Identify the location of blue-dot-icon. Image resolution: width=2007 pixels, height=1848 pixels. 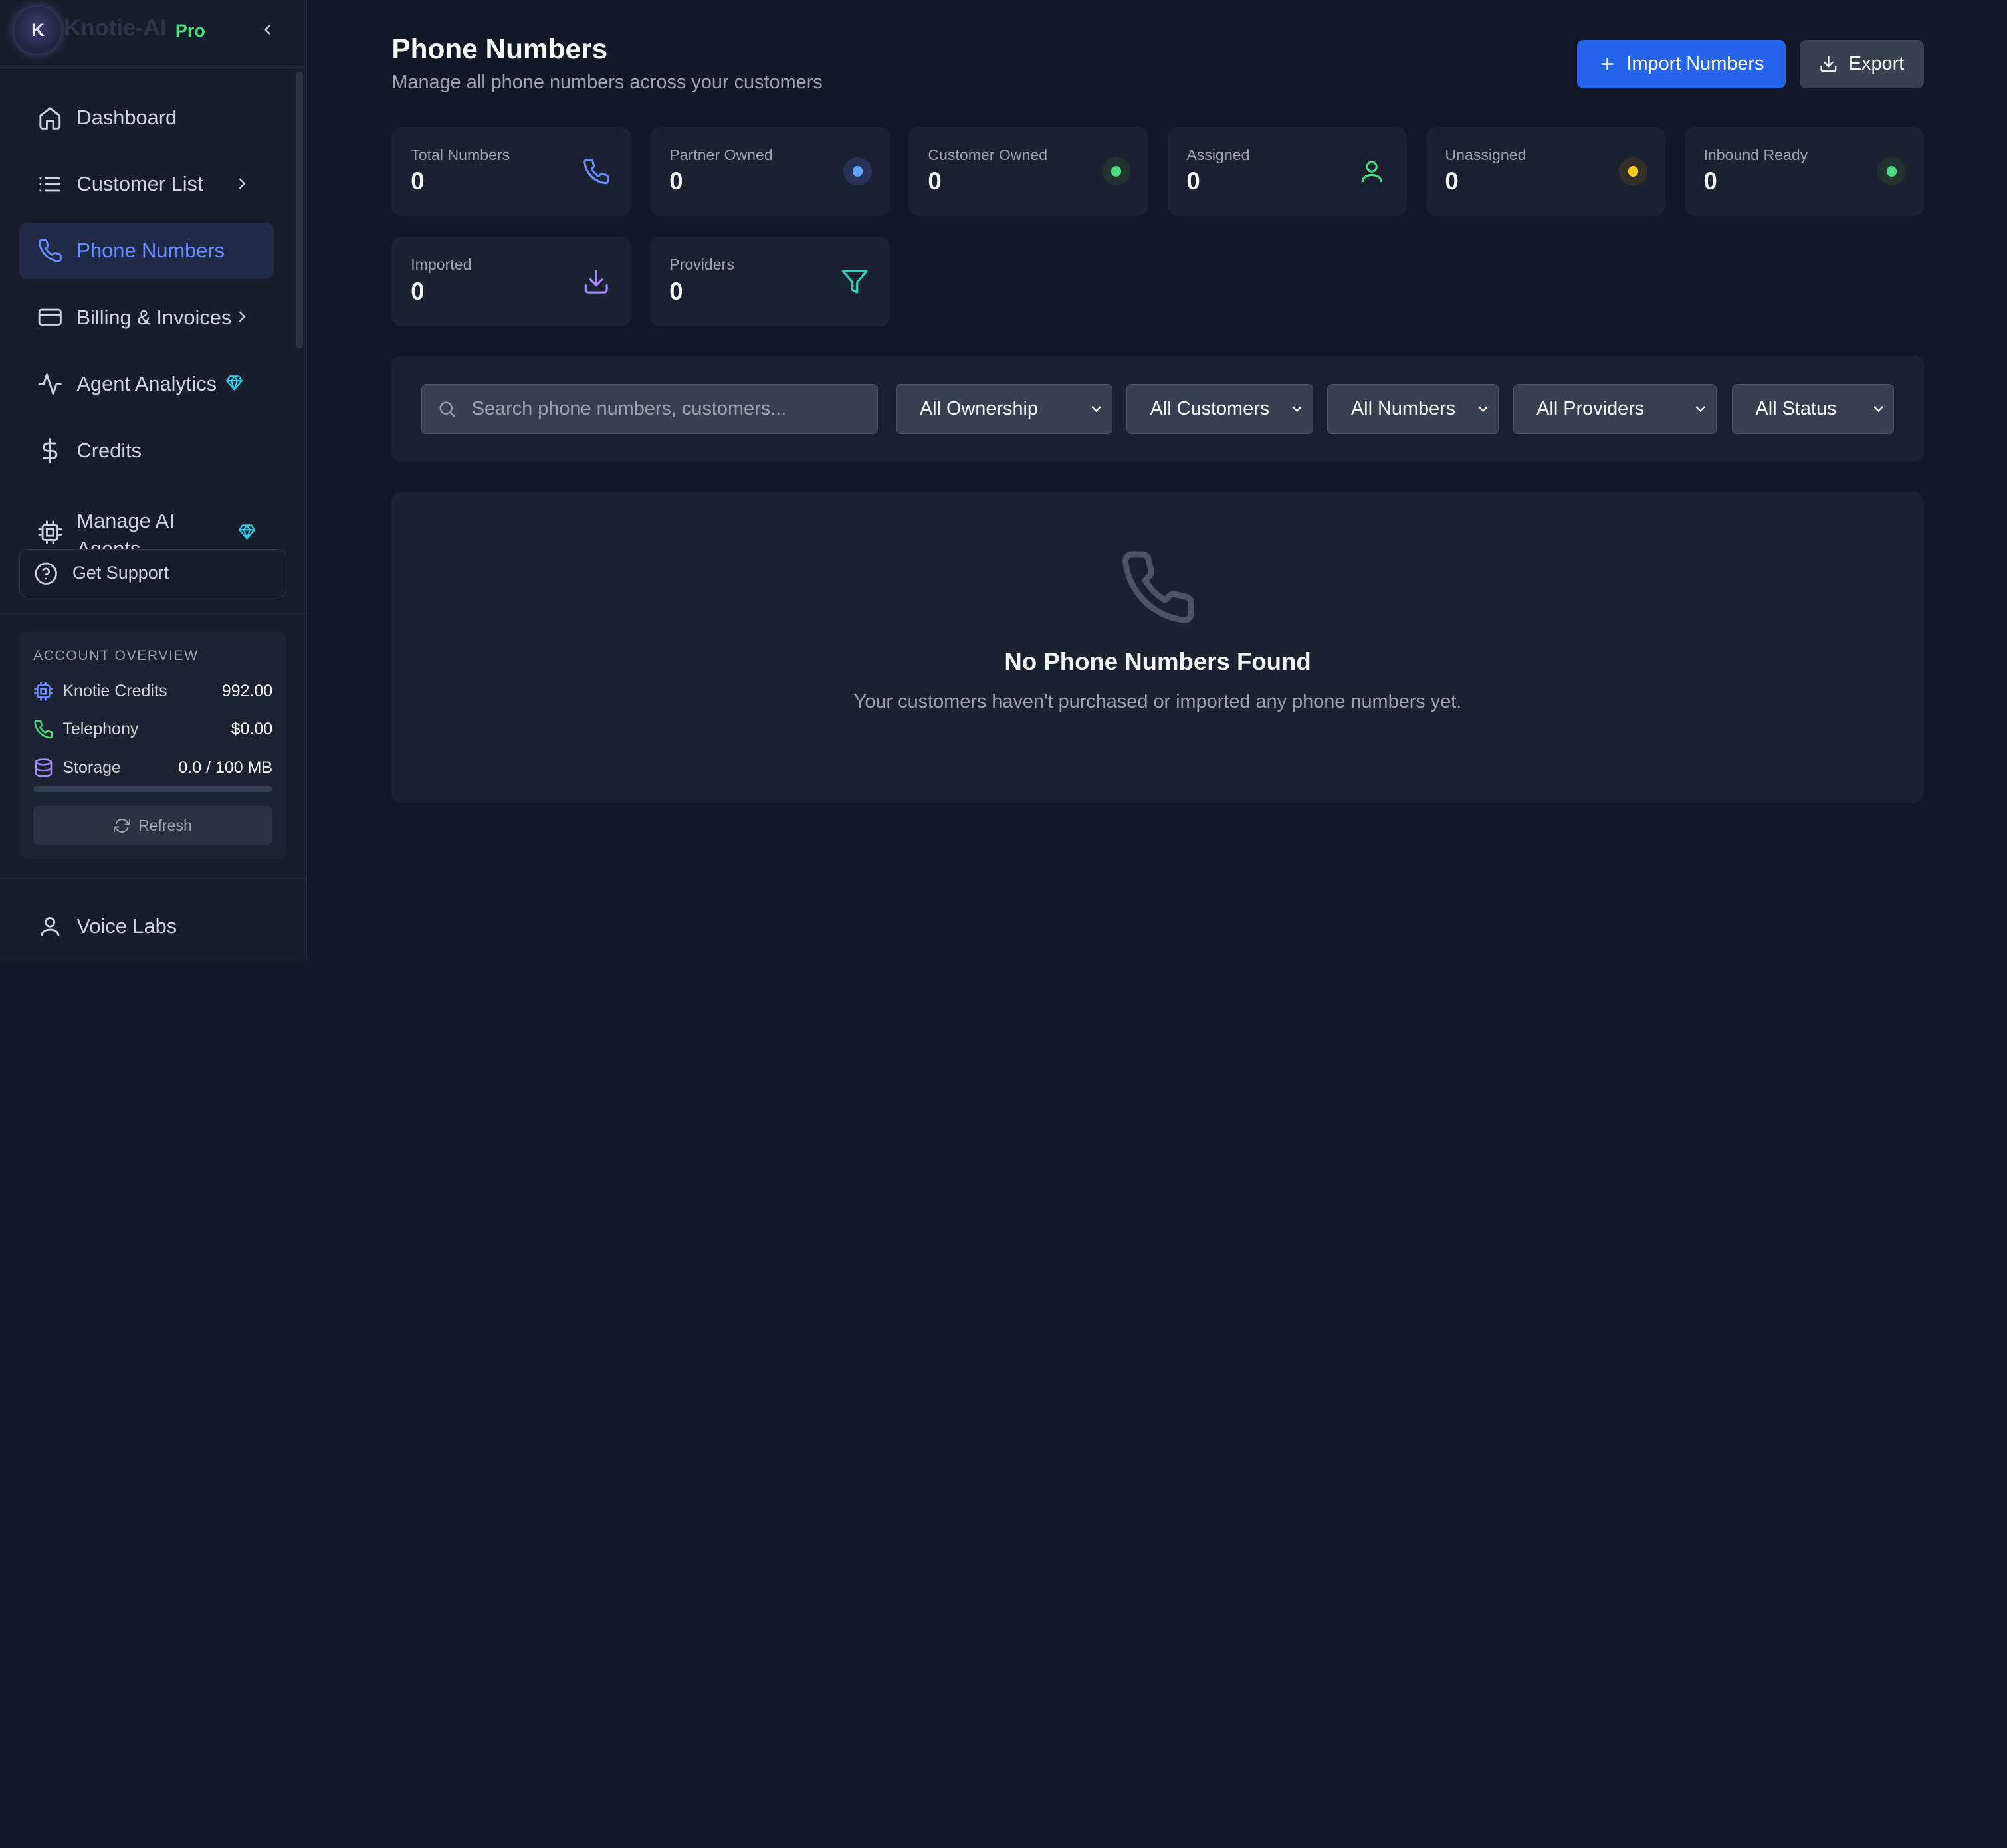
(858, 171).